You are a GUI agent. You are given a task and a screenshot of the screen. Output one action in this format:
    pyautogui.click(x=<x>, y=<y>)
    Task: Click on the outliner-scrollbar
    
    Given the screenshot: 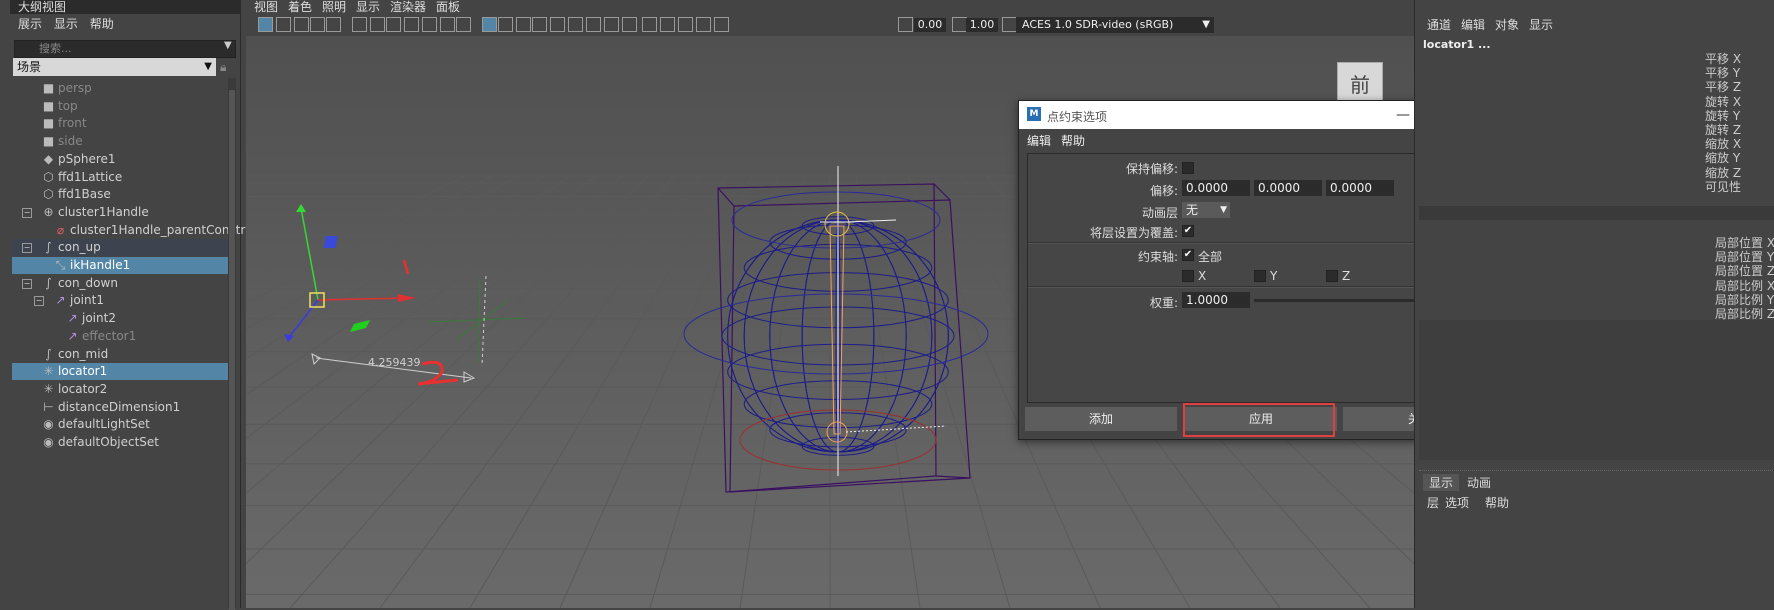 What is the action you would take?
    pyautogui.click(x=232, y=344)
    